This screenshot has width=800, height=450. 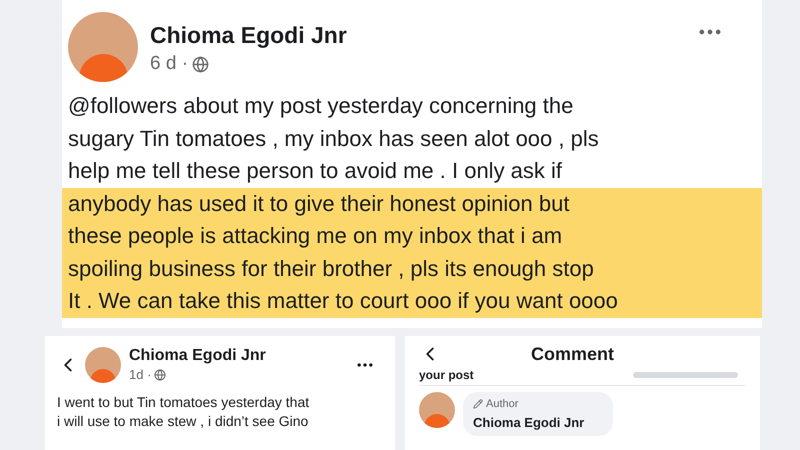 I want to click on commenter-name: Chioma Egodi Jnr, so click(x=538, y=422).